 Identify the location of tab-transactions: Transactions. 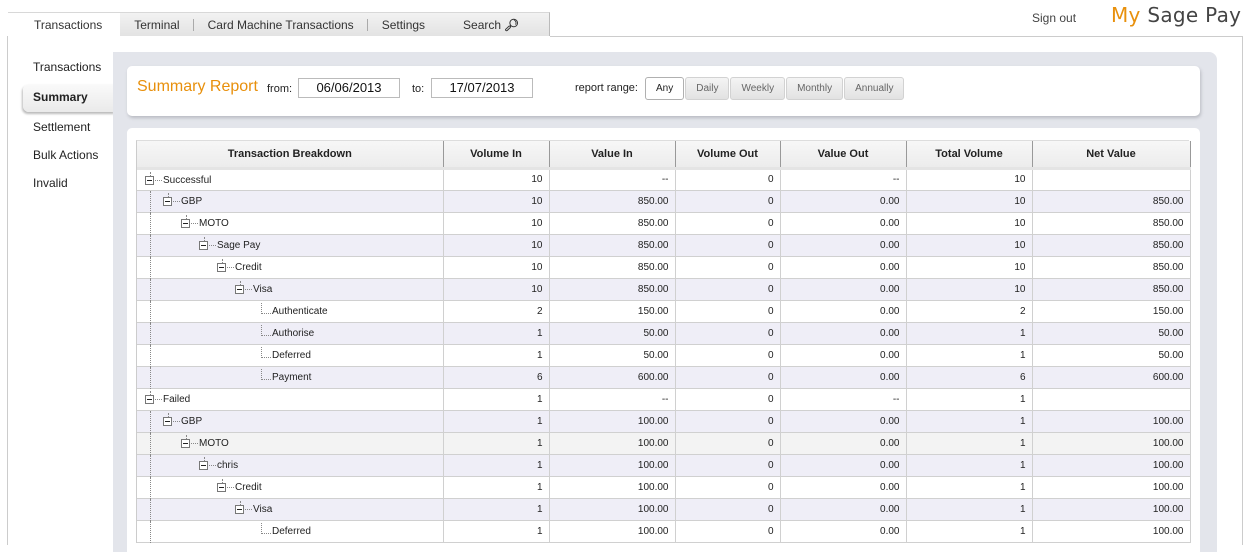
(64, 25).